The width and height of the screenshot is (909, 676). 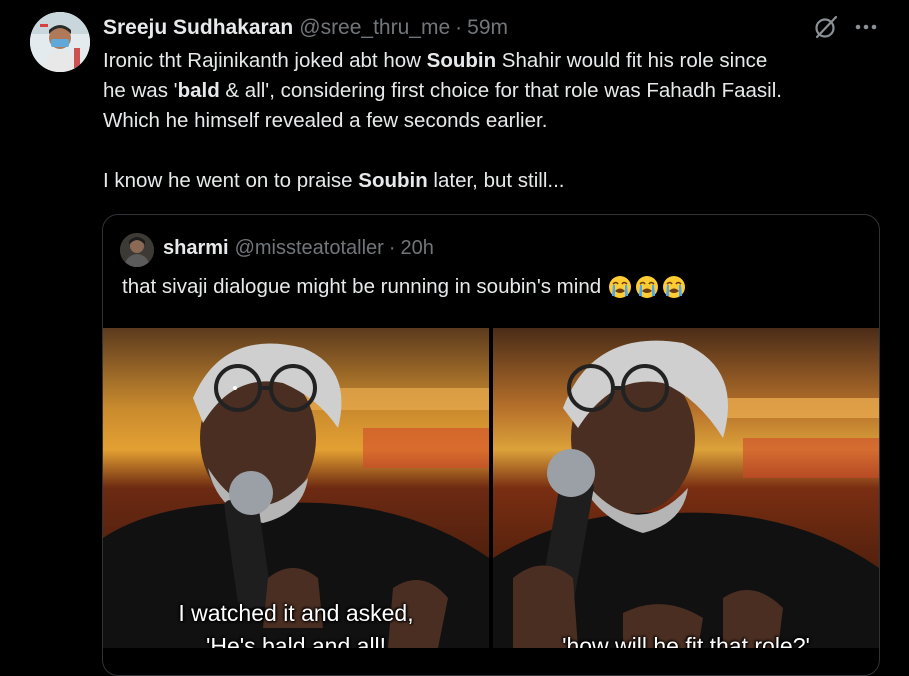 What do you see at coordinates (231, 180) in the screenshot?
I see `text-run: I know he went on to praise` at bounding box center [231, 180].